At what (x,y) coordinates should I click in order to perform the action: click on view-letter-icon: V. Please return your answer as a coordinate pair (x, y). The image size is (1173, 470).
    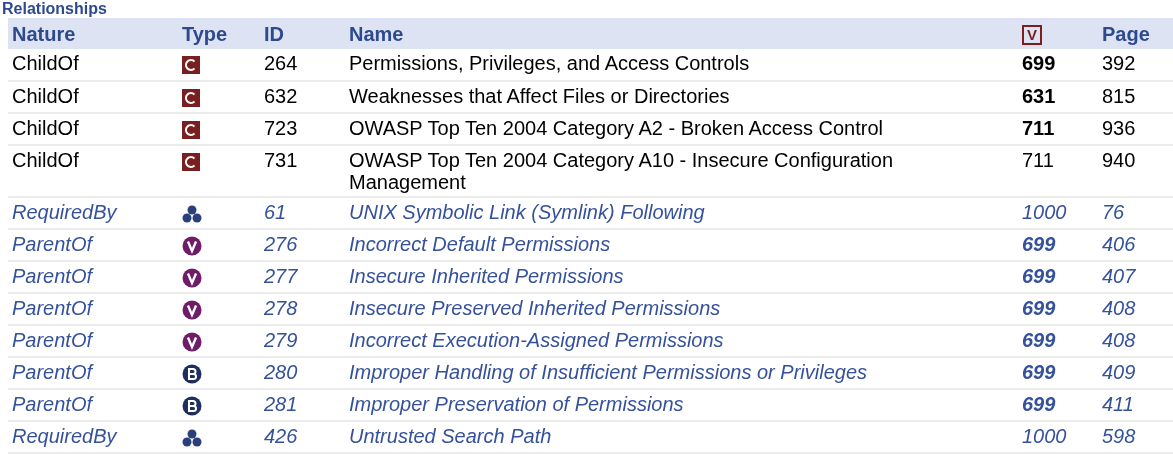
    Looking at the image, I should click on (1032, 35).